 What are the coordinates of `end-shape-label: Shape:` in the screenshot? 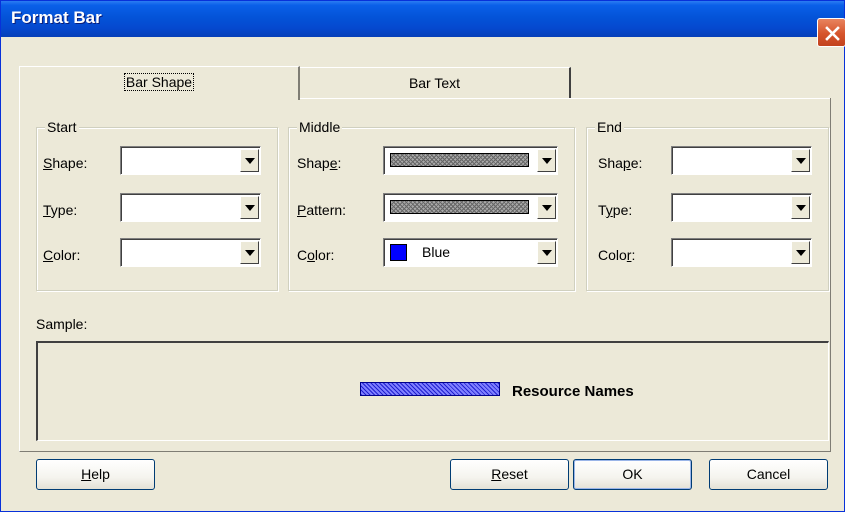 It's located at (620, 163).